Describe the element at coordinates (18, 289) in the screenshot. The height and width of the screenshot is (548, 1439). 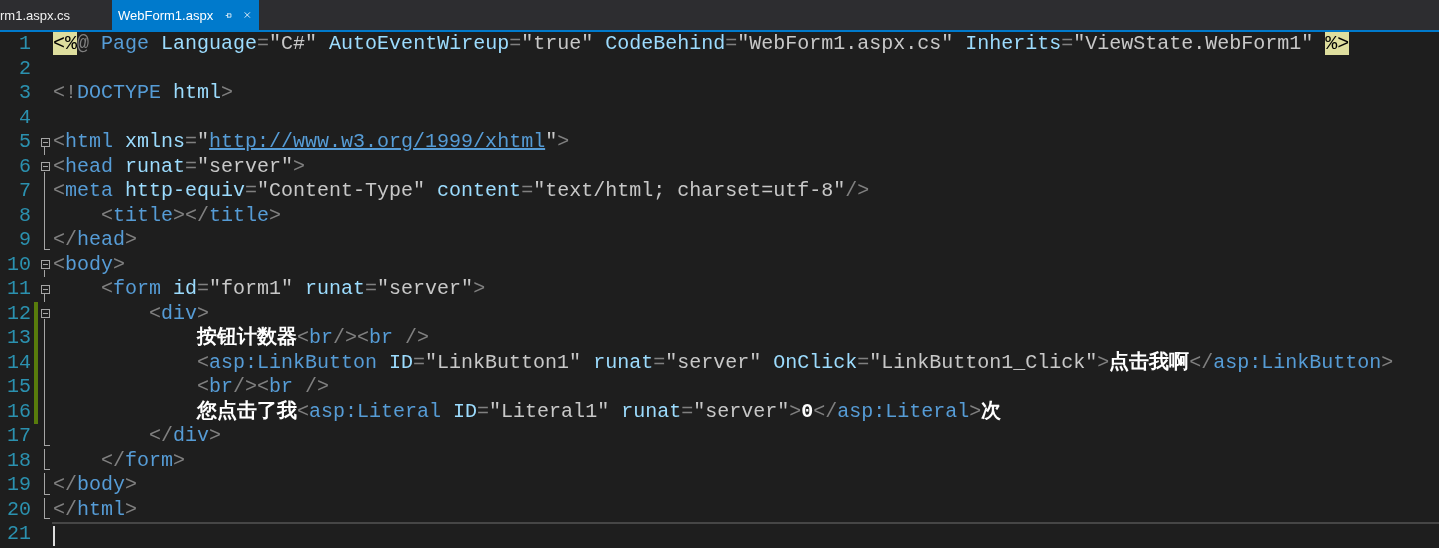
I see `line-number: 11` at that location.